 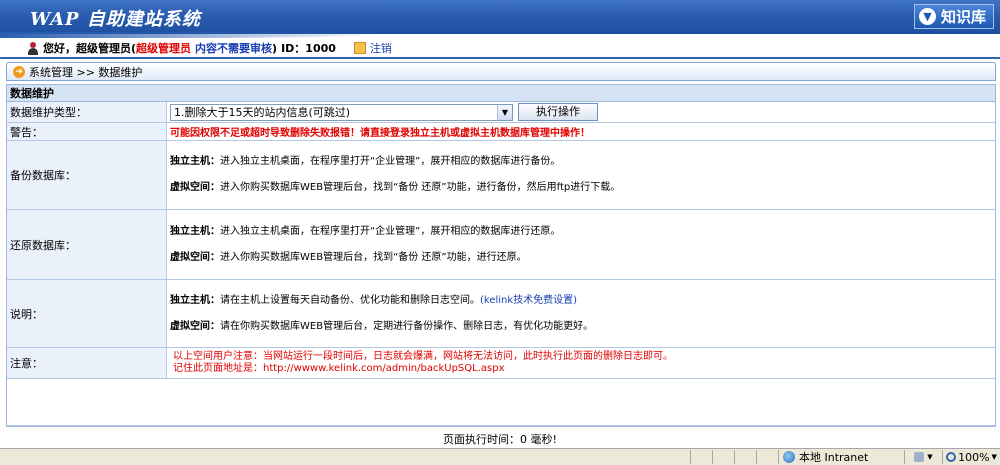 What do you see at coordinates (195, 161) in the screenshot?
I see `backup-dedicated-head: 独立主机：` at bounding box center [195, 161].